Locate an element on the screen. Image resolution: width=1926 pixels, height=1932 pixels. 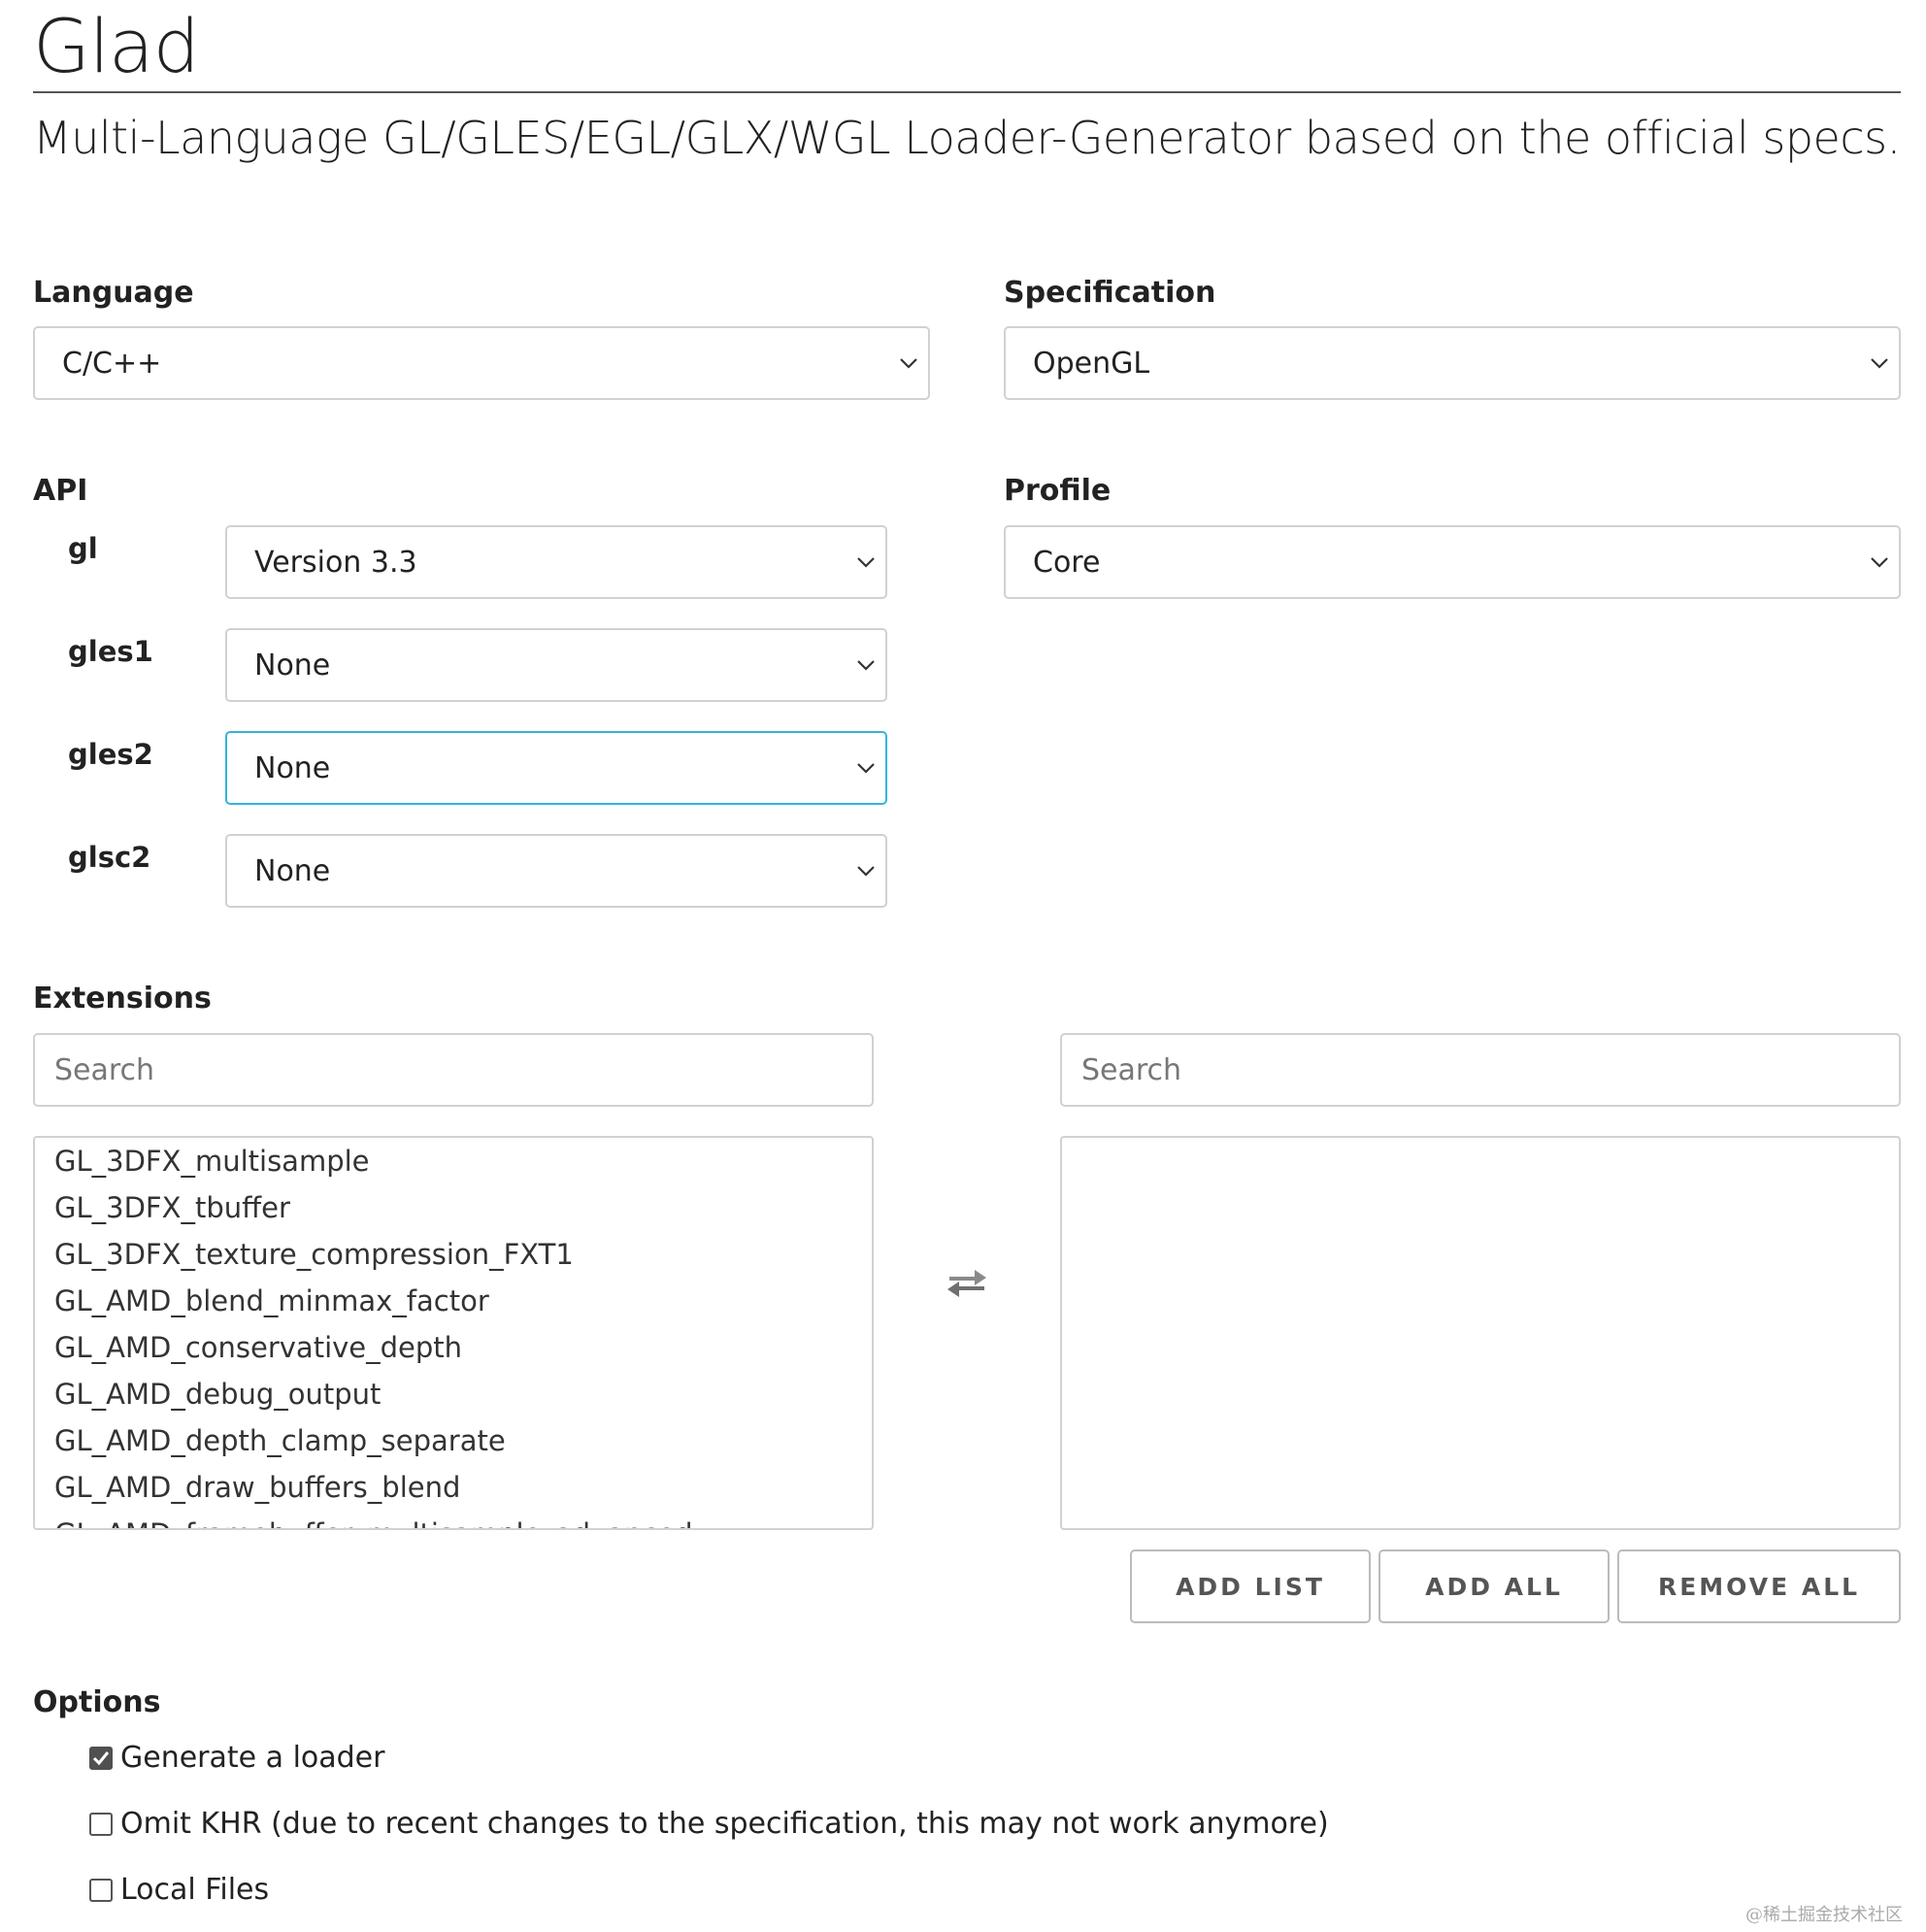
list-item: GL_AMD_conservative_depth is located at coordinates (453, 1347).